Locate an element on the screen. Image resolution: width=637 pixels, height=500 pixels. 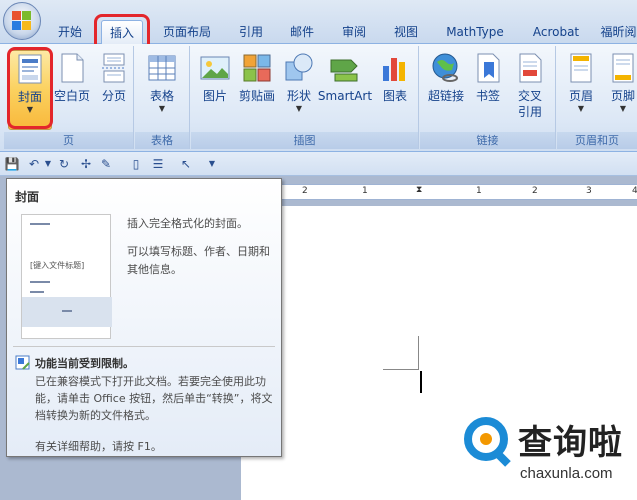
tooltip-title: 封面 is located at coordinates (27, 197).